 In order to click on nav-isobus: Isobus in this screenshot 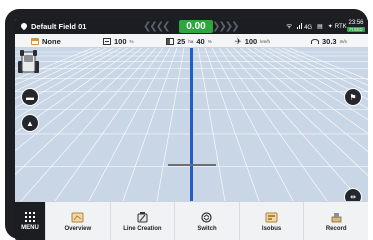, I will do `click(272, 221)`.